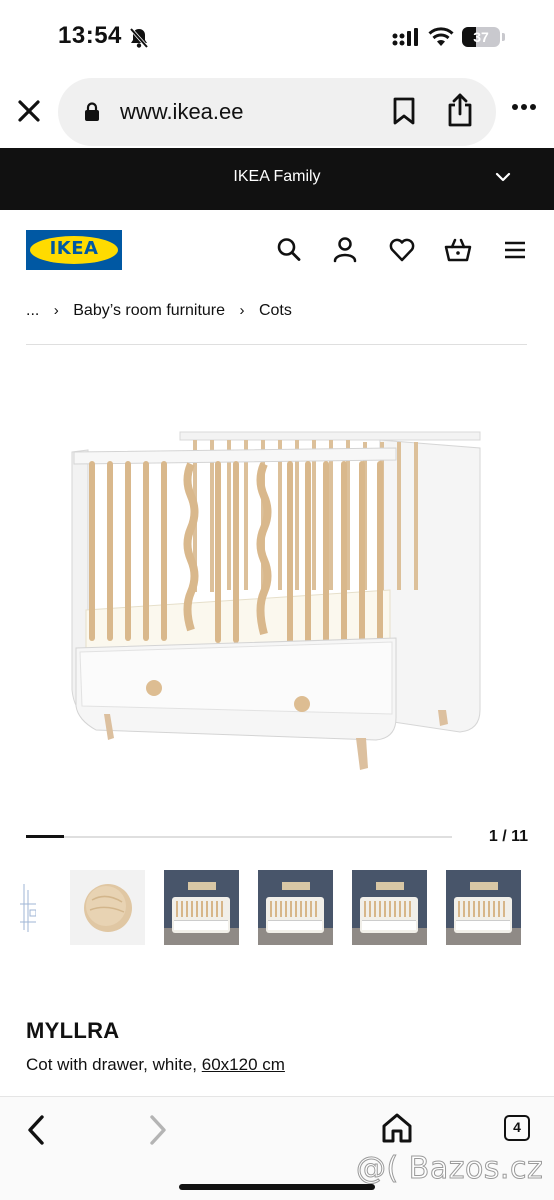 The image size is (554, 1200). What do you see at coordinates (524, 107) in the screenshot?
I see `more-icon` at bounding box center [524, 107].